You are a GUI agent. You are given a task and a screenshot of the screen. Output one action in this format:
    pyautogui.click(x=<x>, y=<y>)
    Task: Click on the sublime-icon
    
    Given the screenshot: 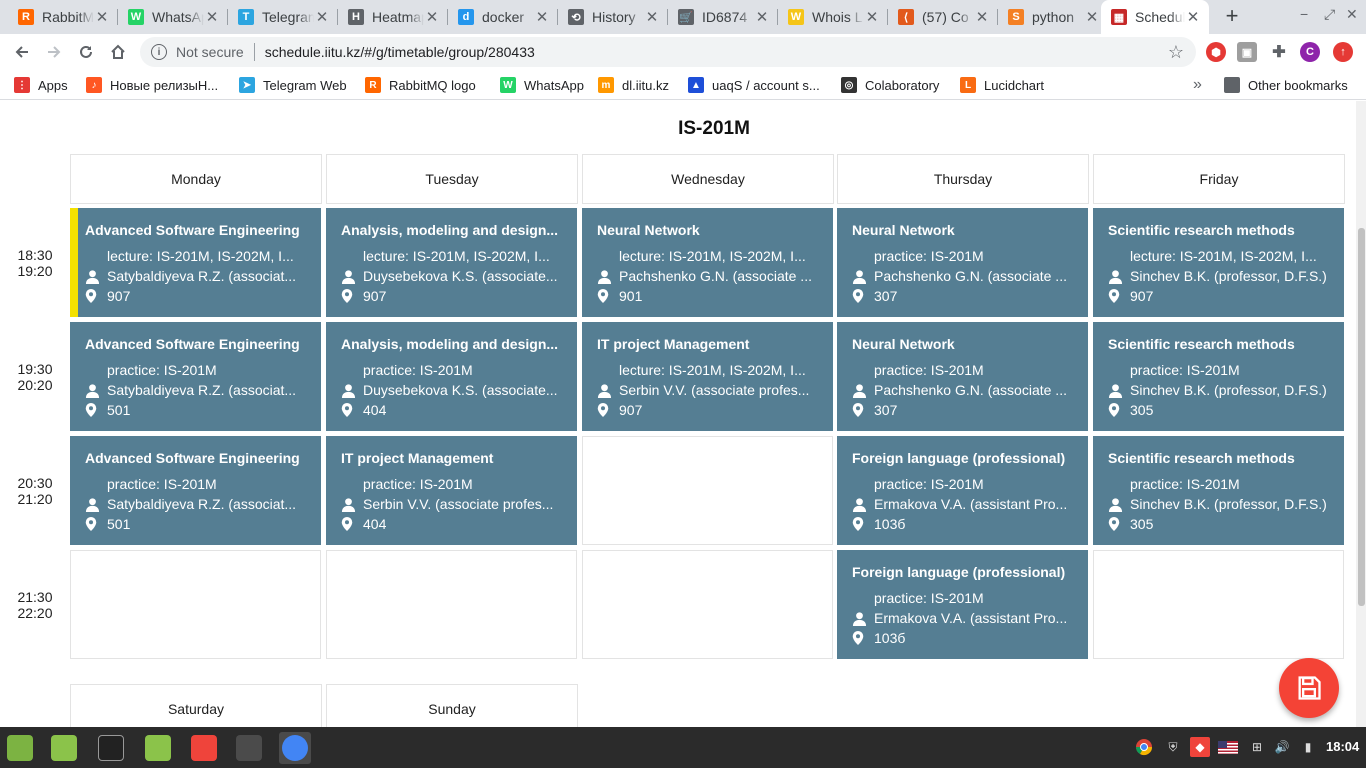 What is the action you would take?
    pyautogui.click(x=249, y=748)
    